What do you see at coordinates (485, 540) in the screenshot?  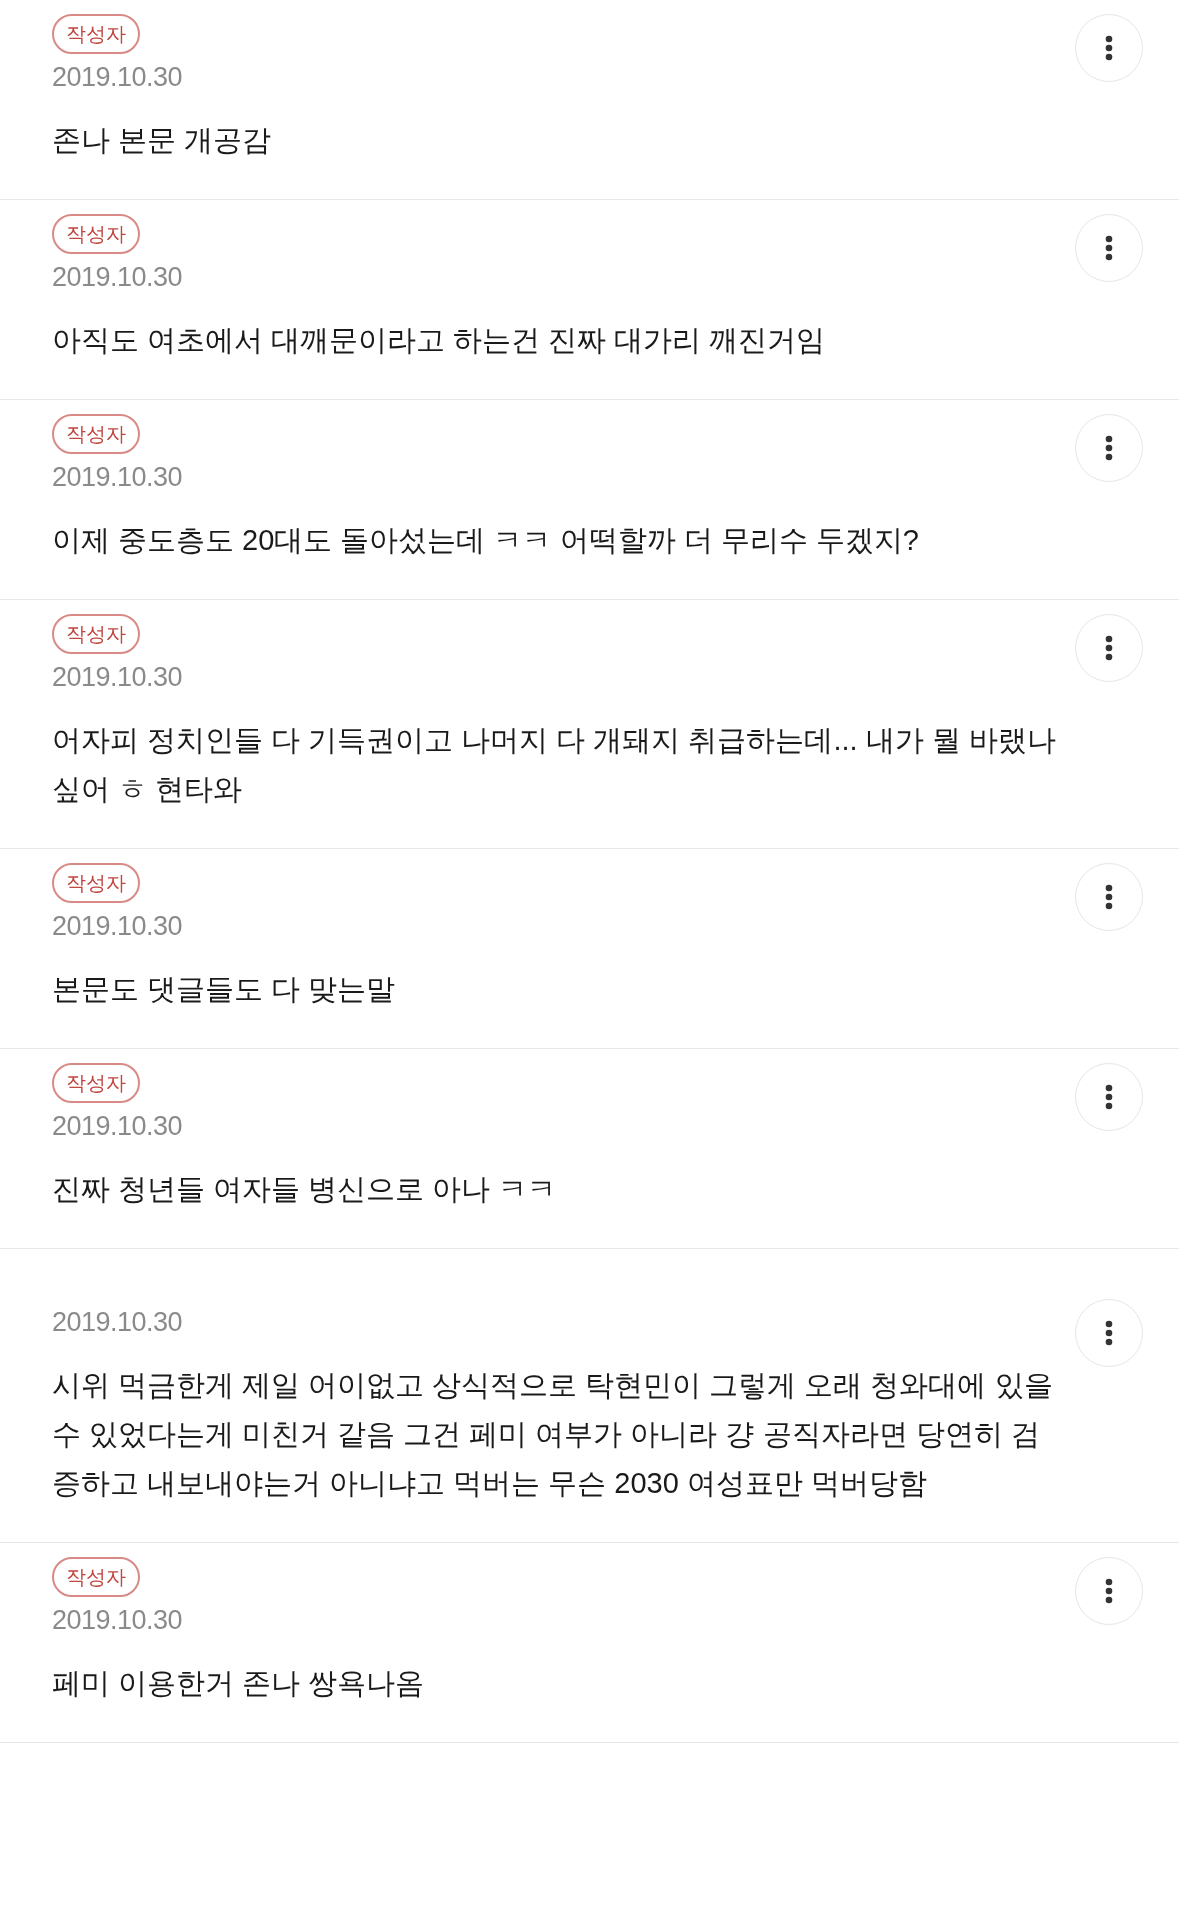 I see `comment-text: 이제 중도층도 20대도 돌아섰는데 ㅋㅋ 어떡할까 더 무리수 두겠지?` at bounding box center [485, 540].